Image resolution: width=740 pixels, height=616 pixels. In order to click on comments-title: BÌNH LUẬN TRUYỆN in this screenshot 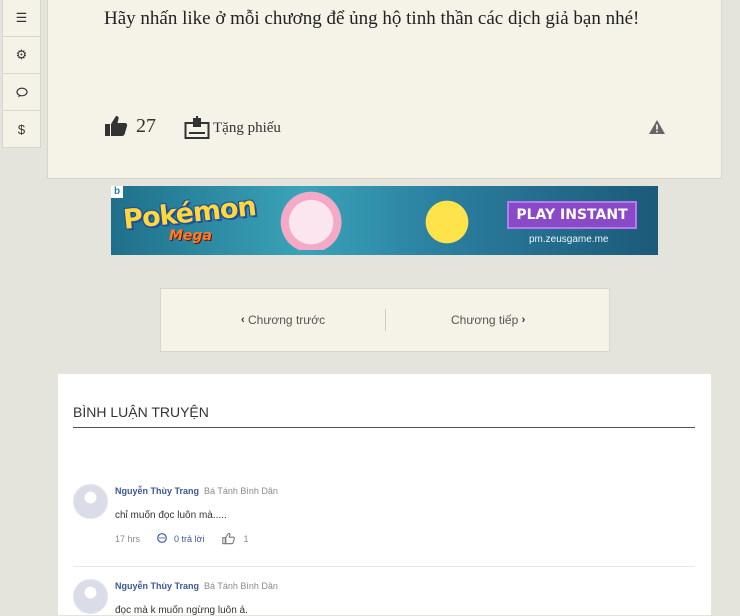, I will do `click(384, 416)`.